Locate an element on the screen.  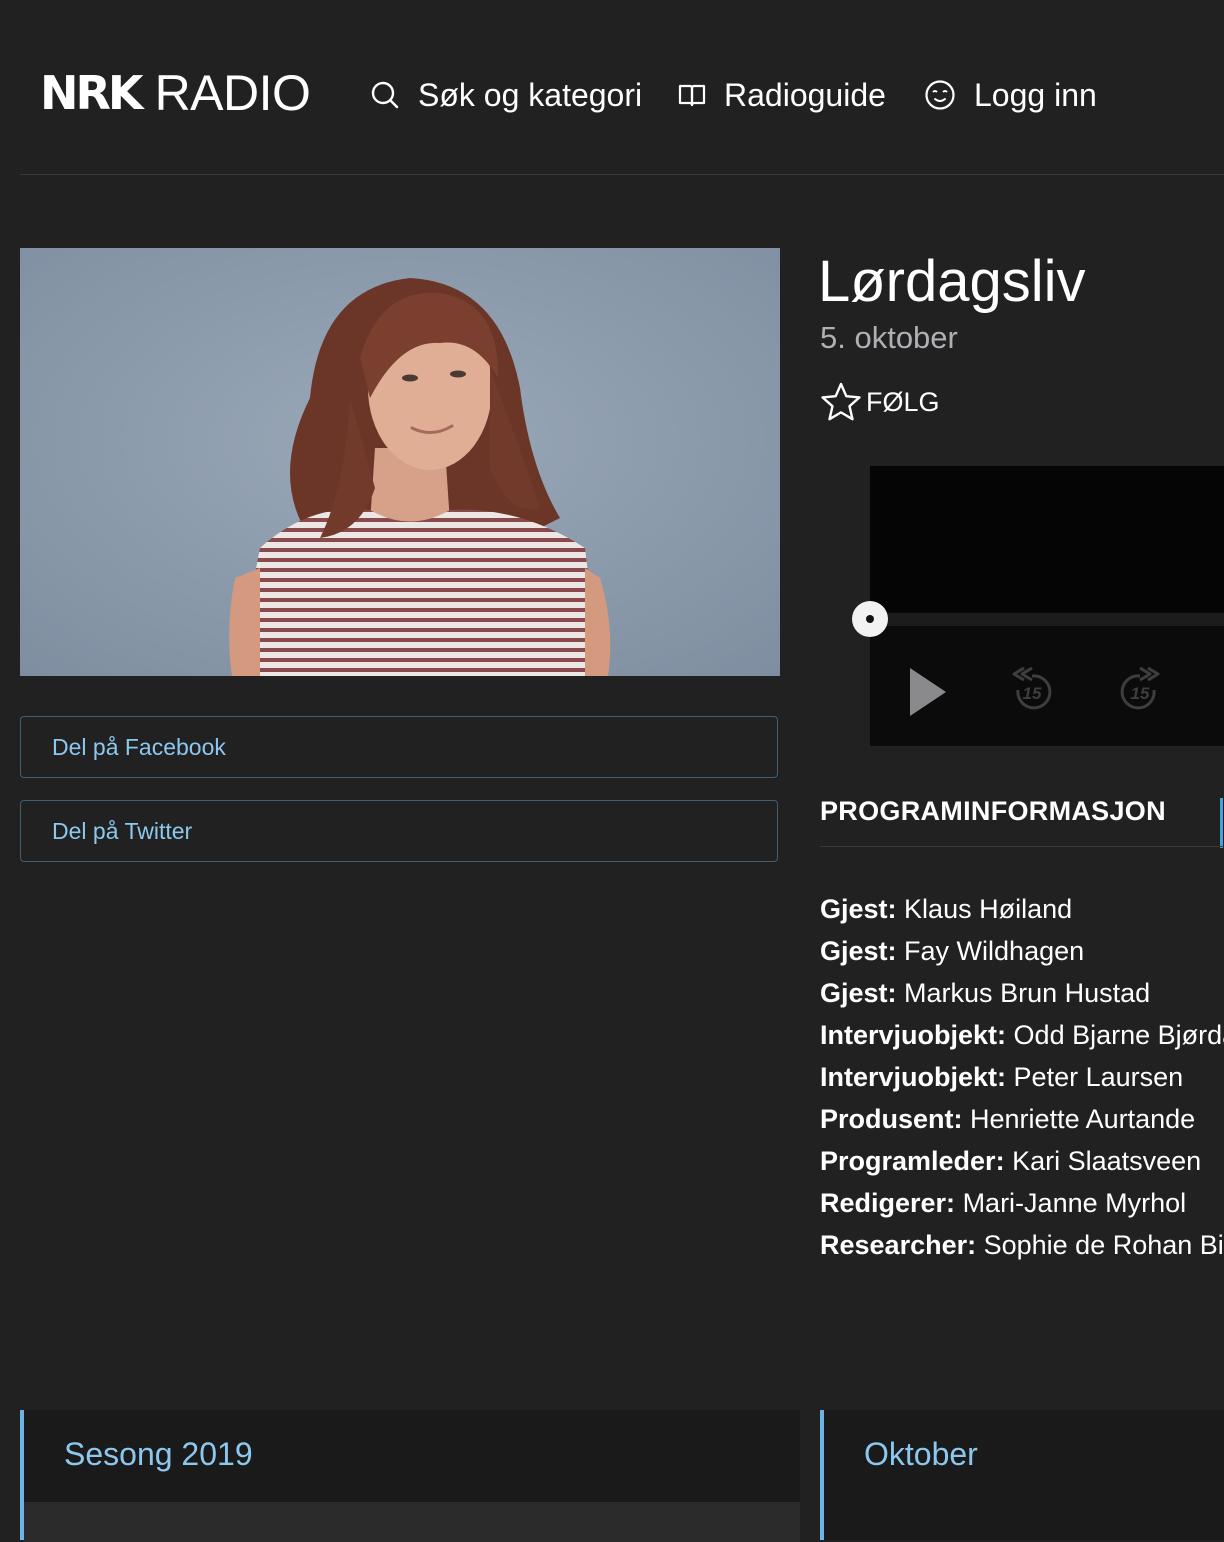
share-facebook-button: Del på Facebook is located at coordinates (399, 747).